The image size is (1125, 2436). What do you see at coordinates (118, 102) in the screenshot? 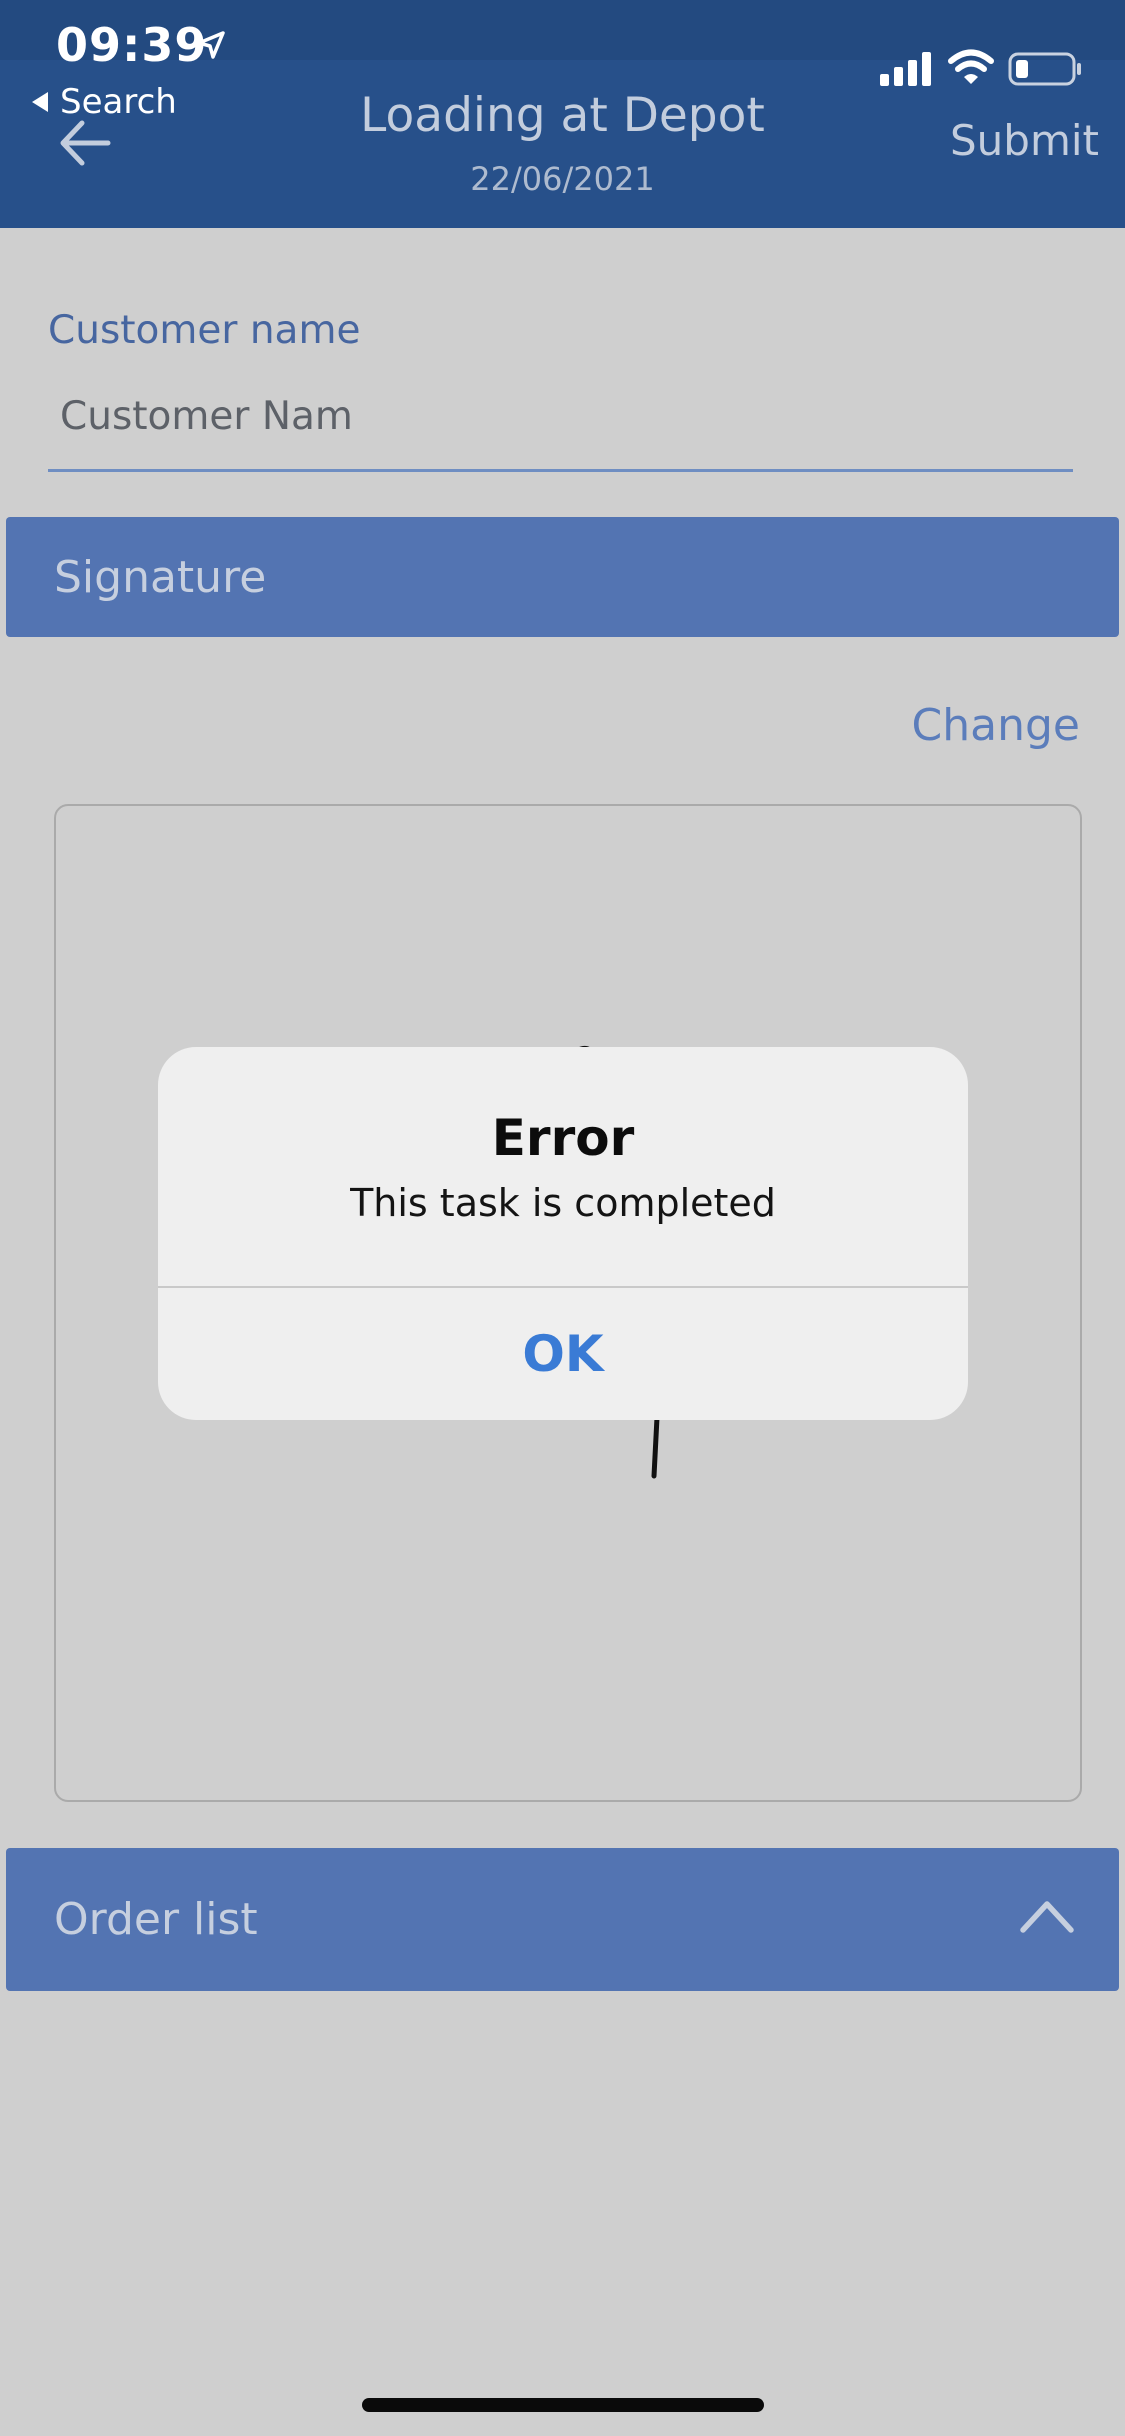
I see `back-app-label: Search` at bounding box center [118, 102].